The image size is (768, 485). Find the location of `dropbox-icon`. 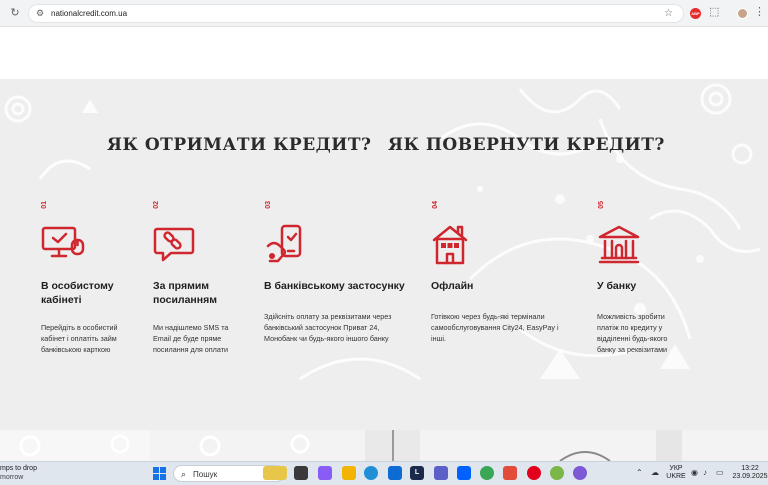

dropbox-icon is located at coordinates (464, 473).